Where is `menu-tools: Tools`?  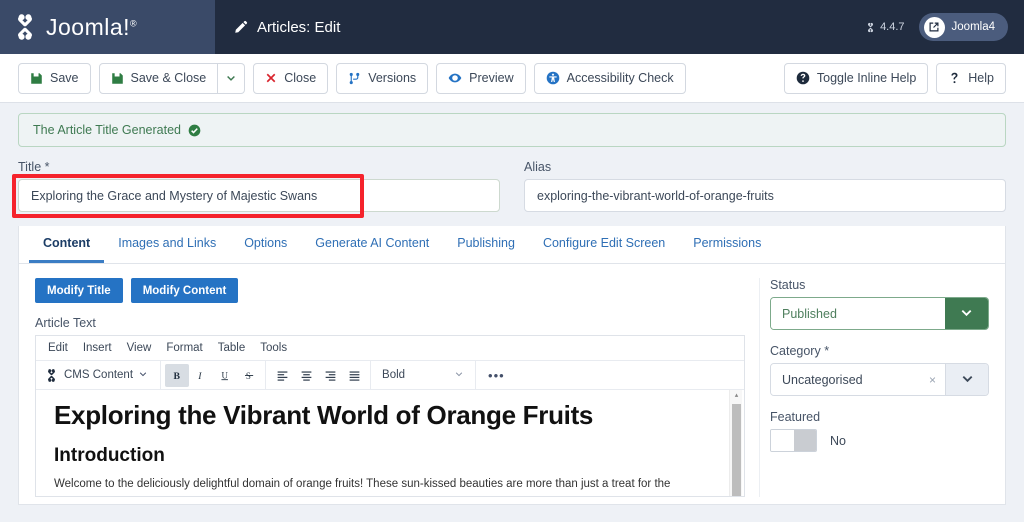 menu-tools: Tools is located at coordinates (273, 348).